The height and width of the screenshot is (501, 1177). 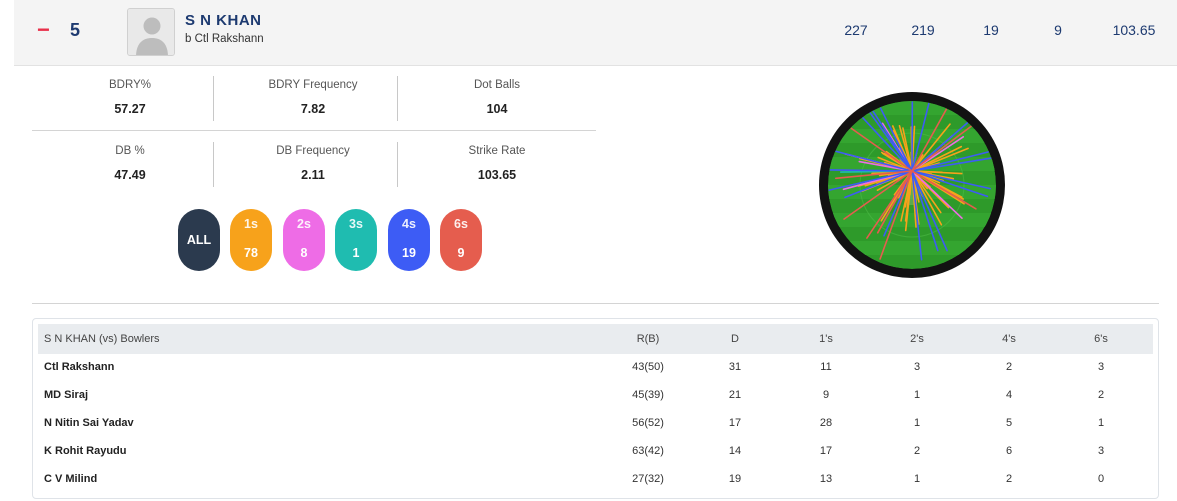 What do you see at coordinates (130, 175) in the screenshot?
I see `summary-value: 47.49` at bounding box center [130, 175].